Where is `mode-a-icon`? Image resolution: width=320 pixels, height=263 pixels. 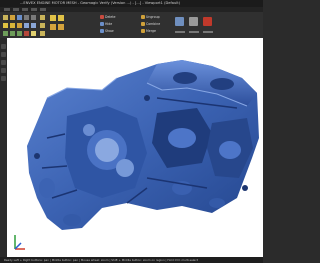
mode-a-icon is located at coordinates (53, 18).